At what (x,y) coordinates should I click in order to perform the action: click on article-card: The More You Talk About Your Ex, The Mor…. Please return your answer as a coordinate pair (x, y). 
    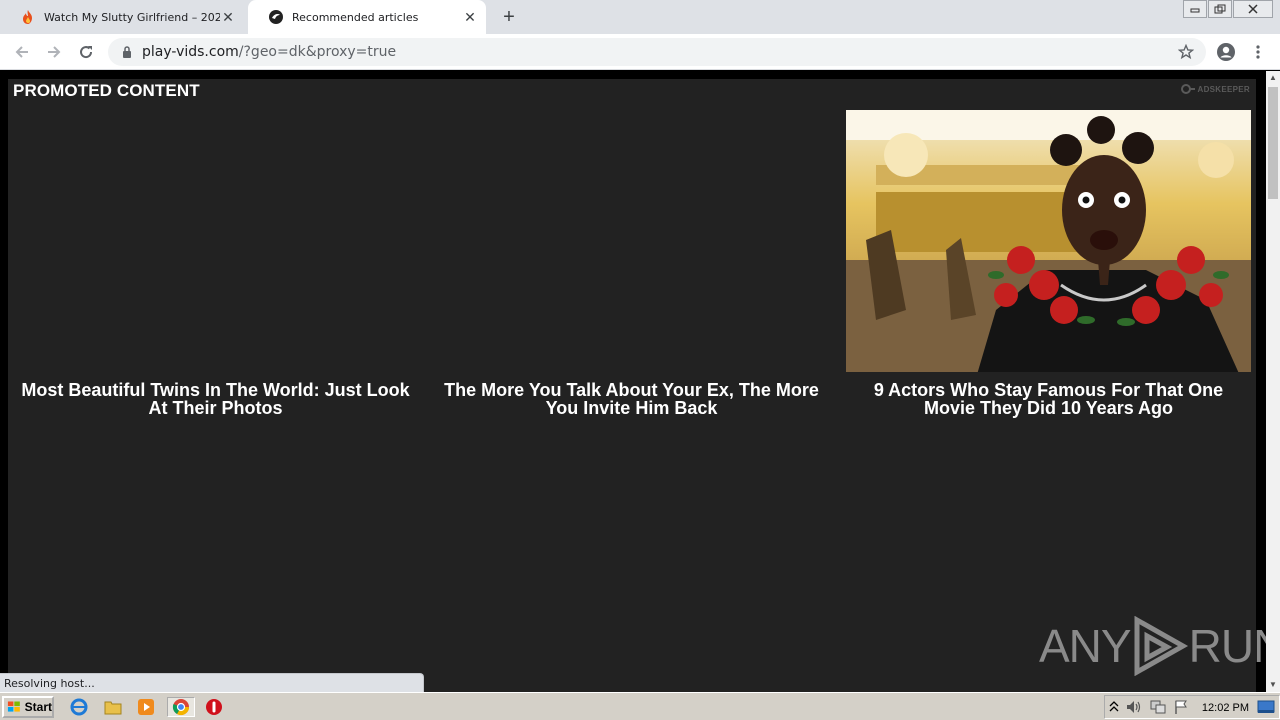
    Looking at the image, I should click on (631, 263).